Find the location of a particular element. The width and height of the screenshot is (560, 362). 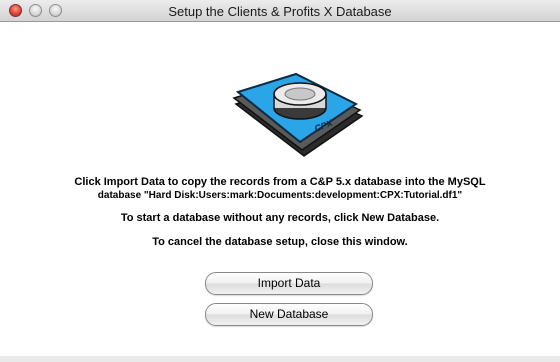

import-data-button: Import Data is located at coordinates (289, 283).